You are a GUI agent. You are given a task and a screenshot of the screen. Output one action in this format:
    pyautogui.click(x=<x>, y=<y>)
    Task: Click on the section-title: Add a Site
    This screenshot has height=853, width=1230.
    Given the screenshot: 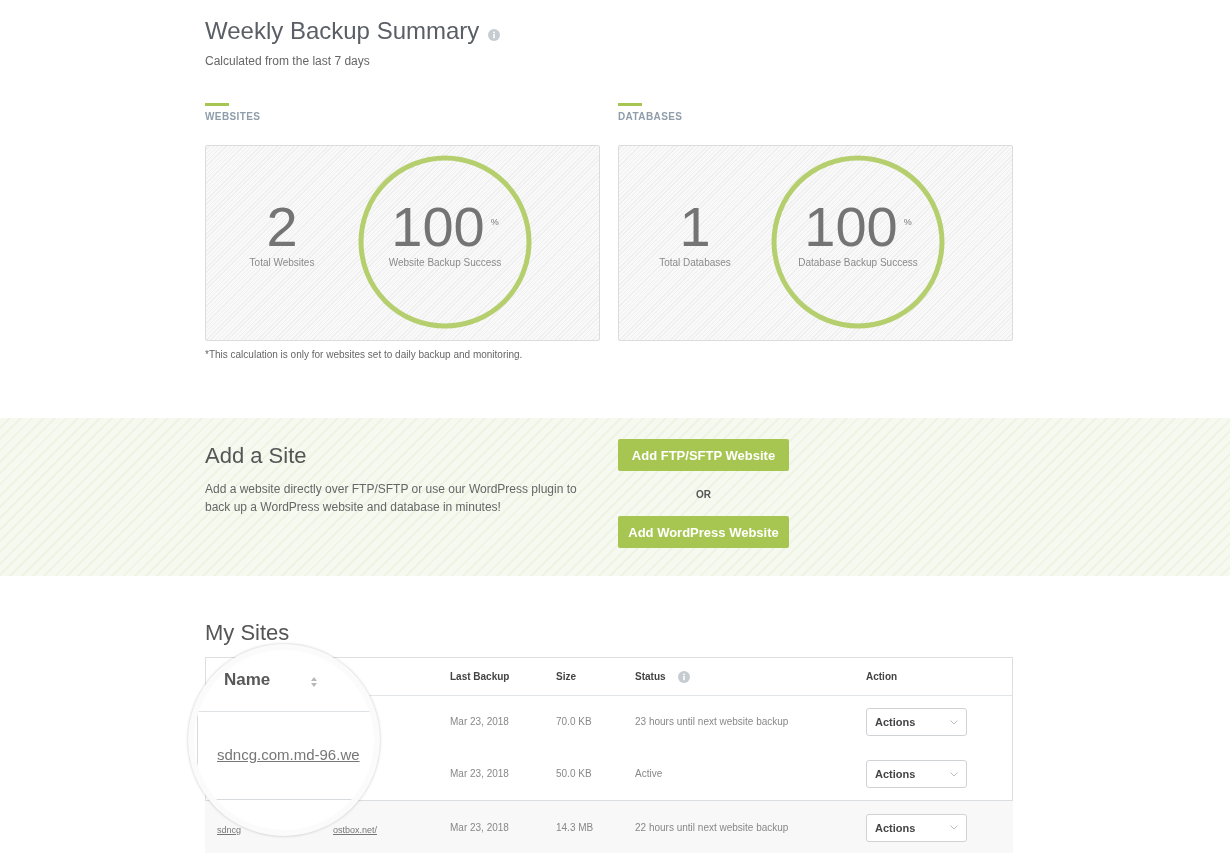 What is the action you would take?
    pyautogui.click(x=256, y=456)
    